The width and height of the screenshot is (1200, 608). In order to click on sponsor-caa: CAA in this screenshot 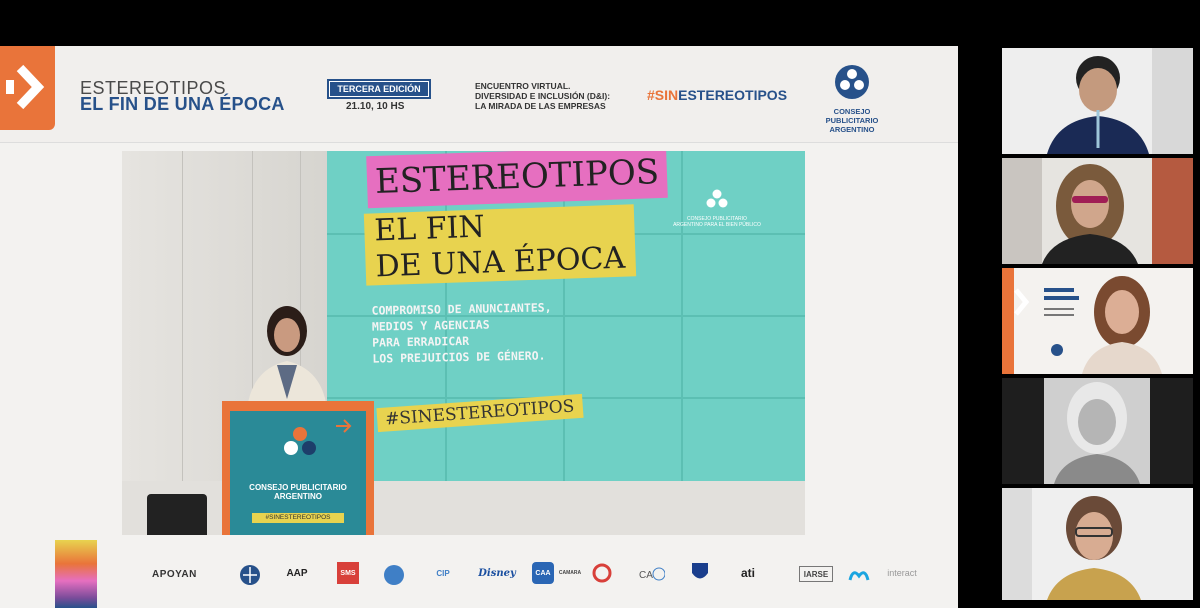, I will do `click(543, 573)`.